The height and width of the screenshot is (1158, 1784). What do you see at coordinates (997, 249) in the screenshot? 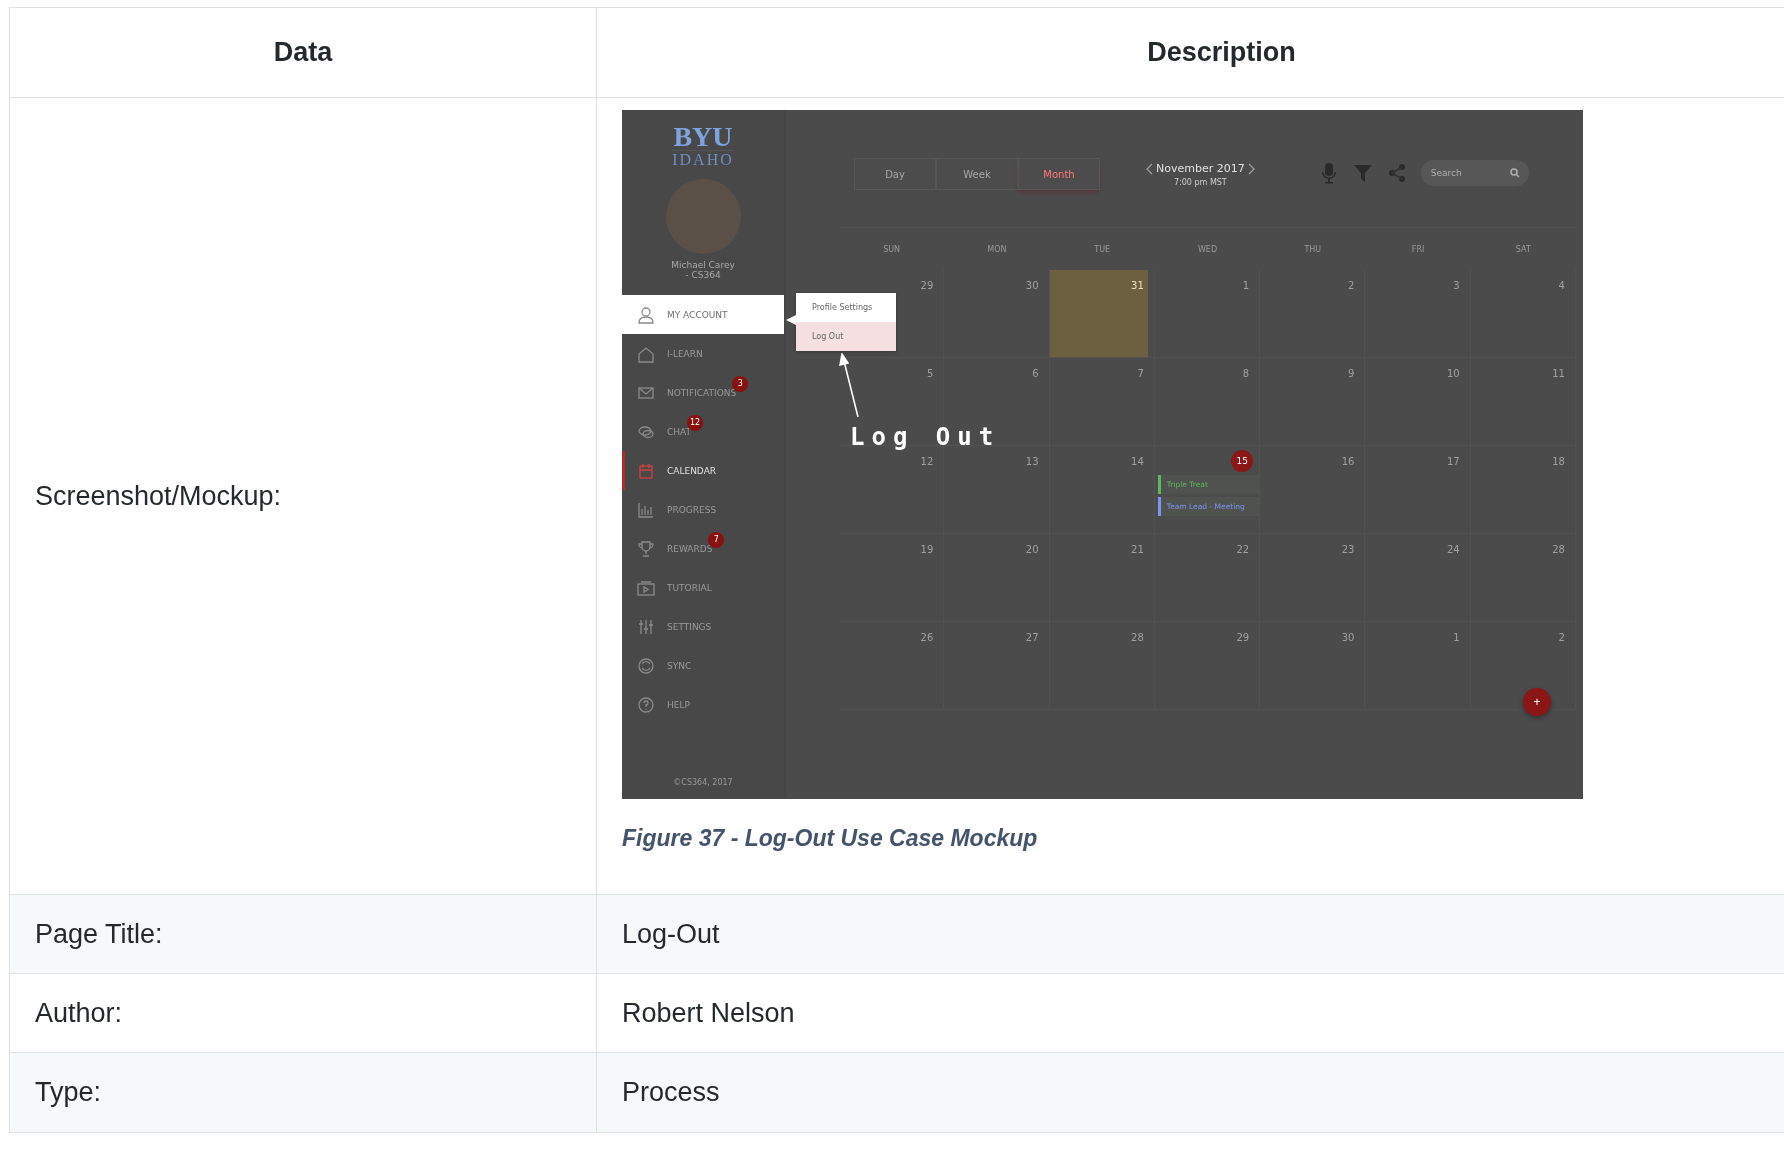
I see `weekday-label: MON` at bounding box center [997, 249].